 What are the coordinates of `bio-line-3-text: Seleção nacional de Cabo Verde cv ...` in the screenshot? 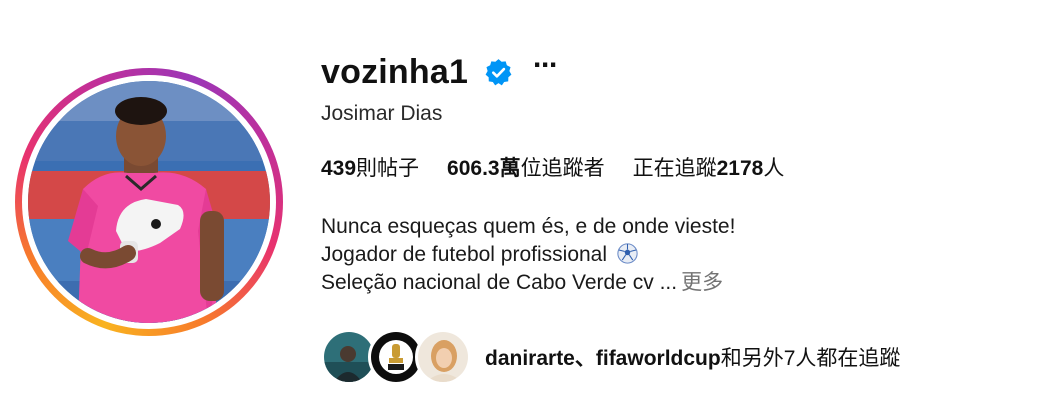 It's located at (499, 282).